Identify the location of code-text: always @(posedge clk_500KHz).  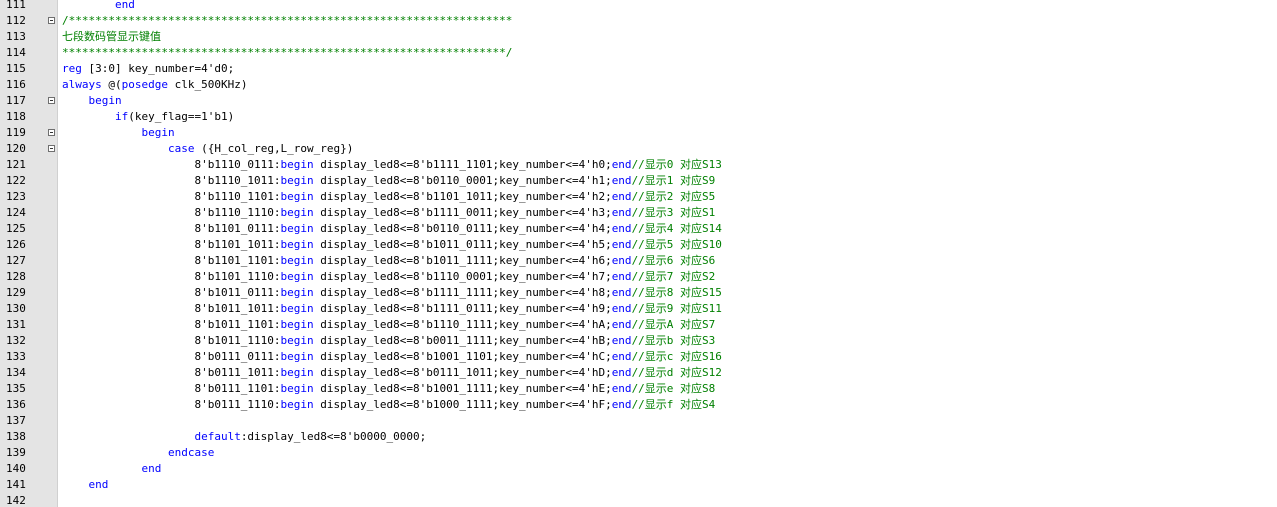
(154, 85).